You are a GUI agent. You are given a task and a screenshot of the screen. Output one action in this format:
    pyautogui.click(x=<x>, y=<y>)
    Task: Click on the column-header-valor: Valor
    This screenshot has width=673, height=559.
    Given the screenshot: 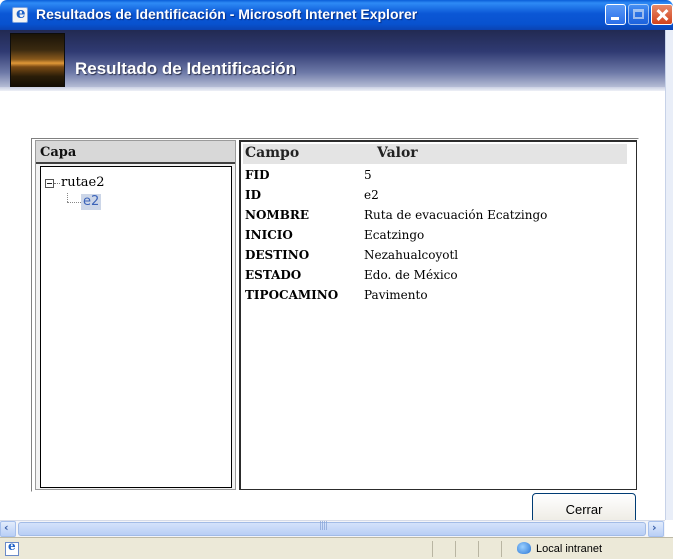 What is the action you would take?
    pyautogui.click(x=397, y=153)
    